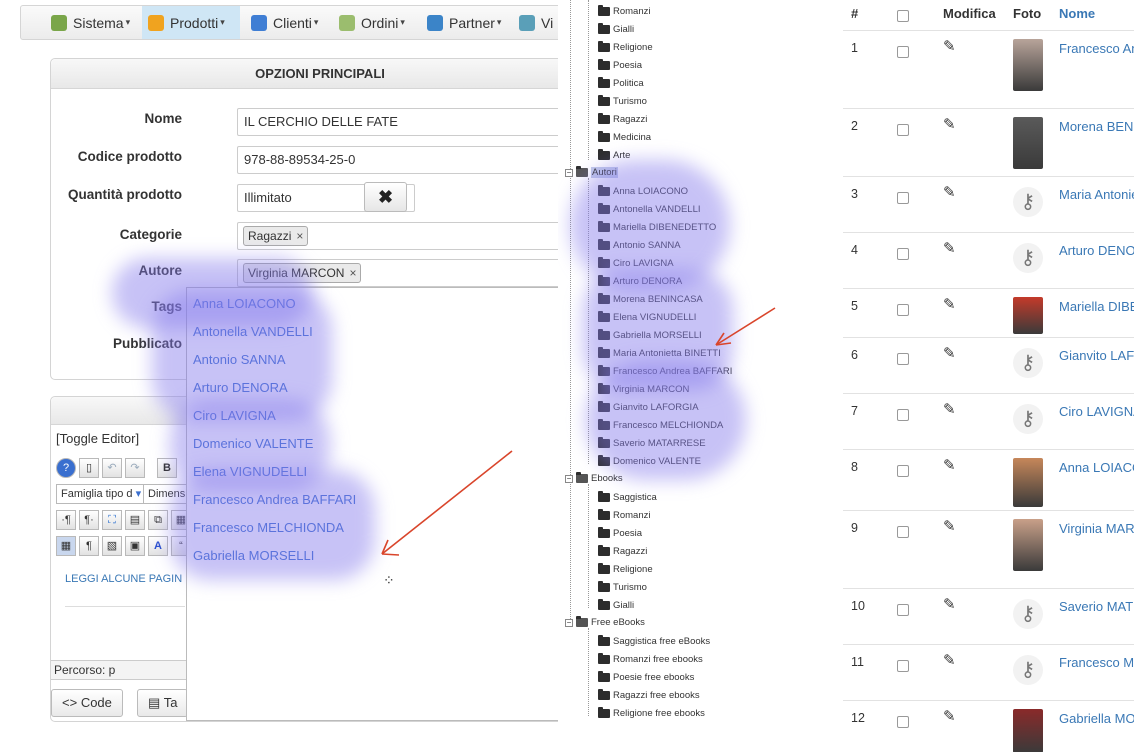 The height and width of the screenshot is (752, 1134). I want to click on author-name-link: Gianvito LAF, so click(1096, 355).